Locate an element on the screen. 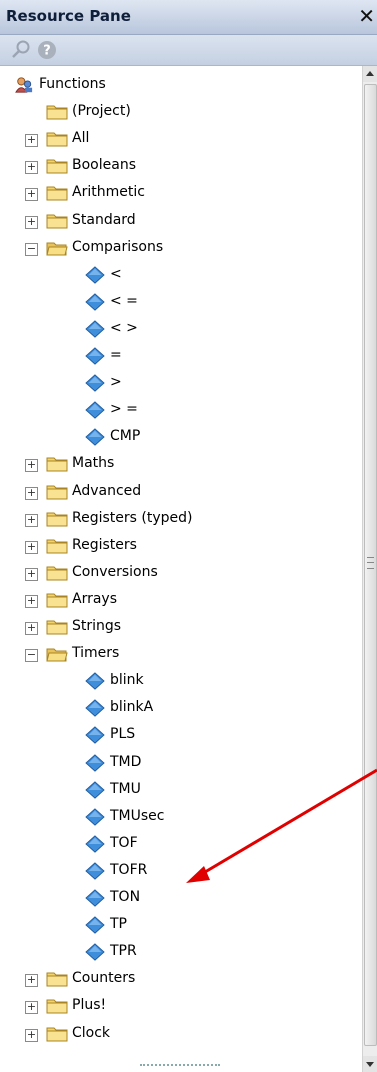  tree-label: > = is located at coordinates (124, 409).